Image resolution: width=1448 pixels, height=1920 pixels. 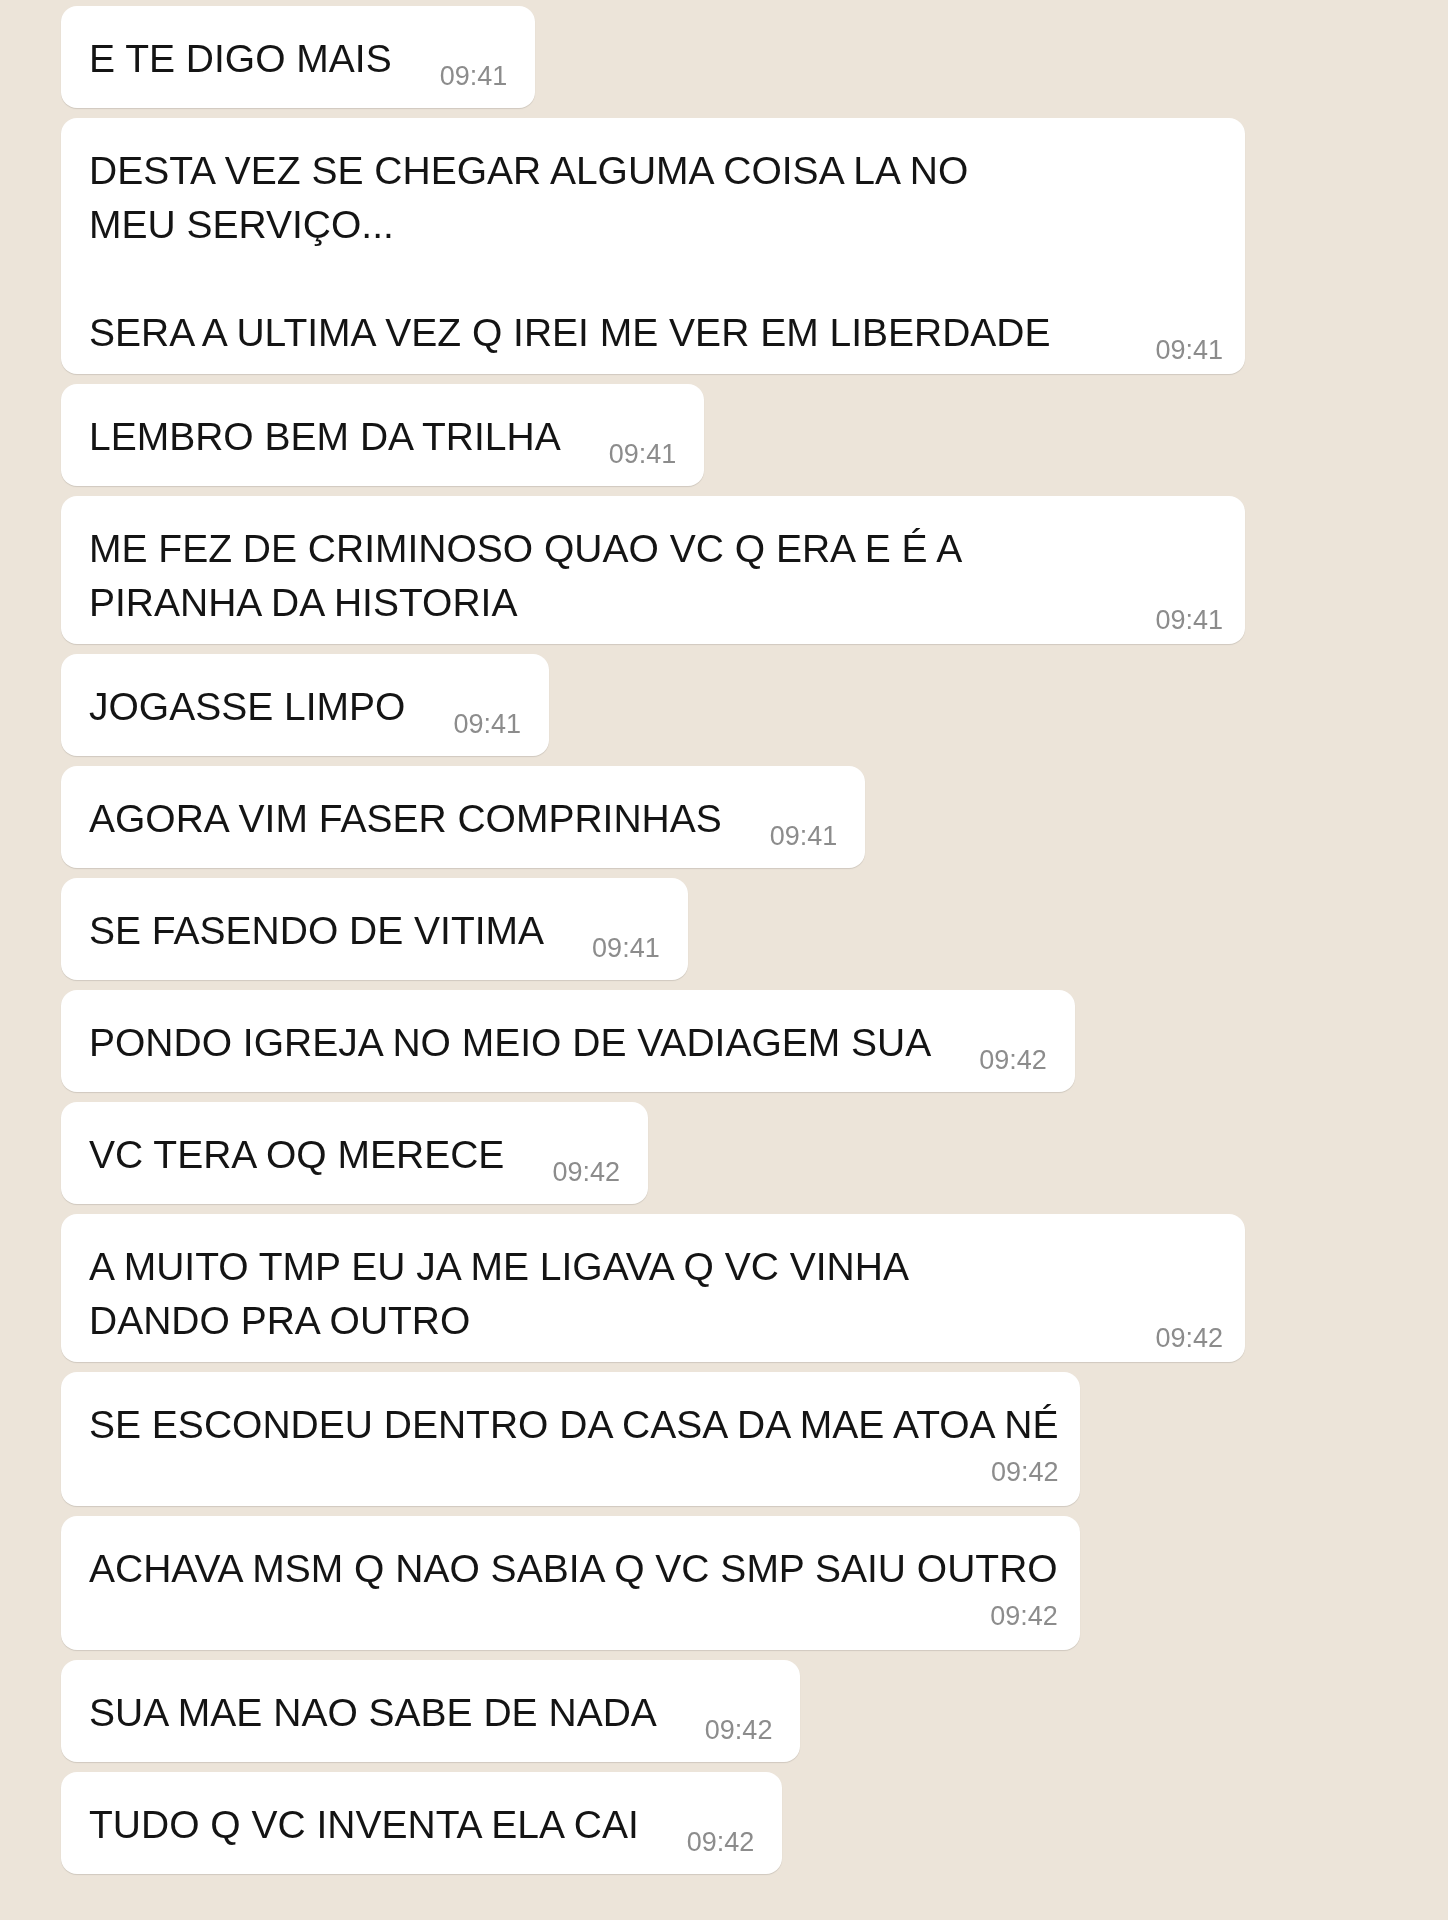 What do you see at coordinates (573, 1569) in the screenshot?
I see `message-text: ACHAVA MSM Q NAO SABIA Q VC SMP SAIU OUTRO` at bounding box center [573, 1569].